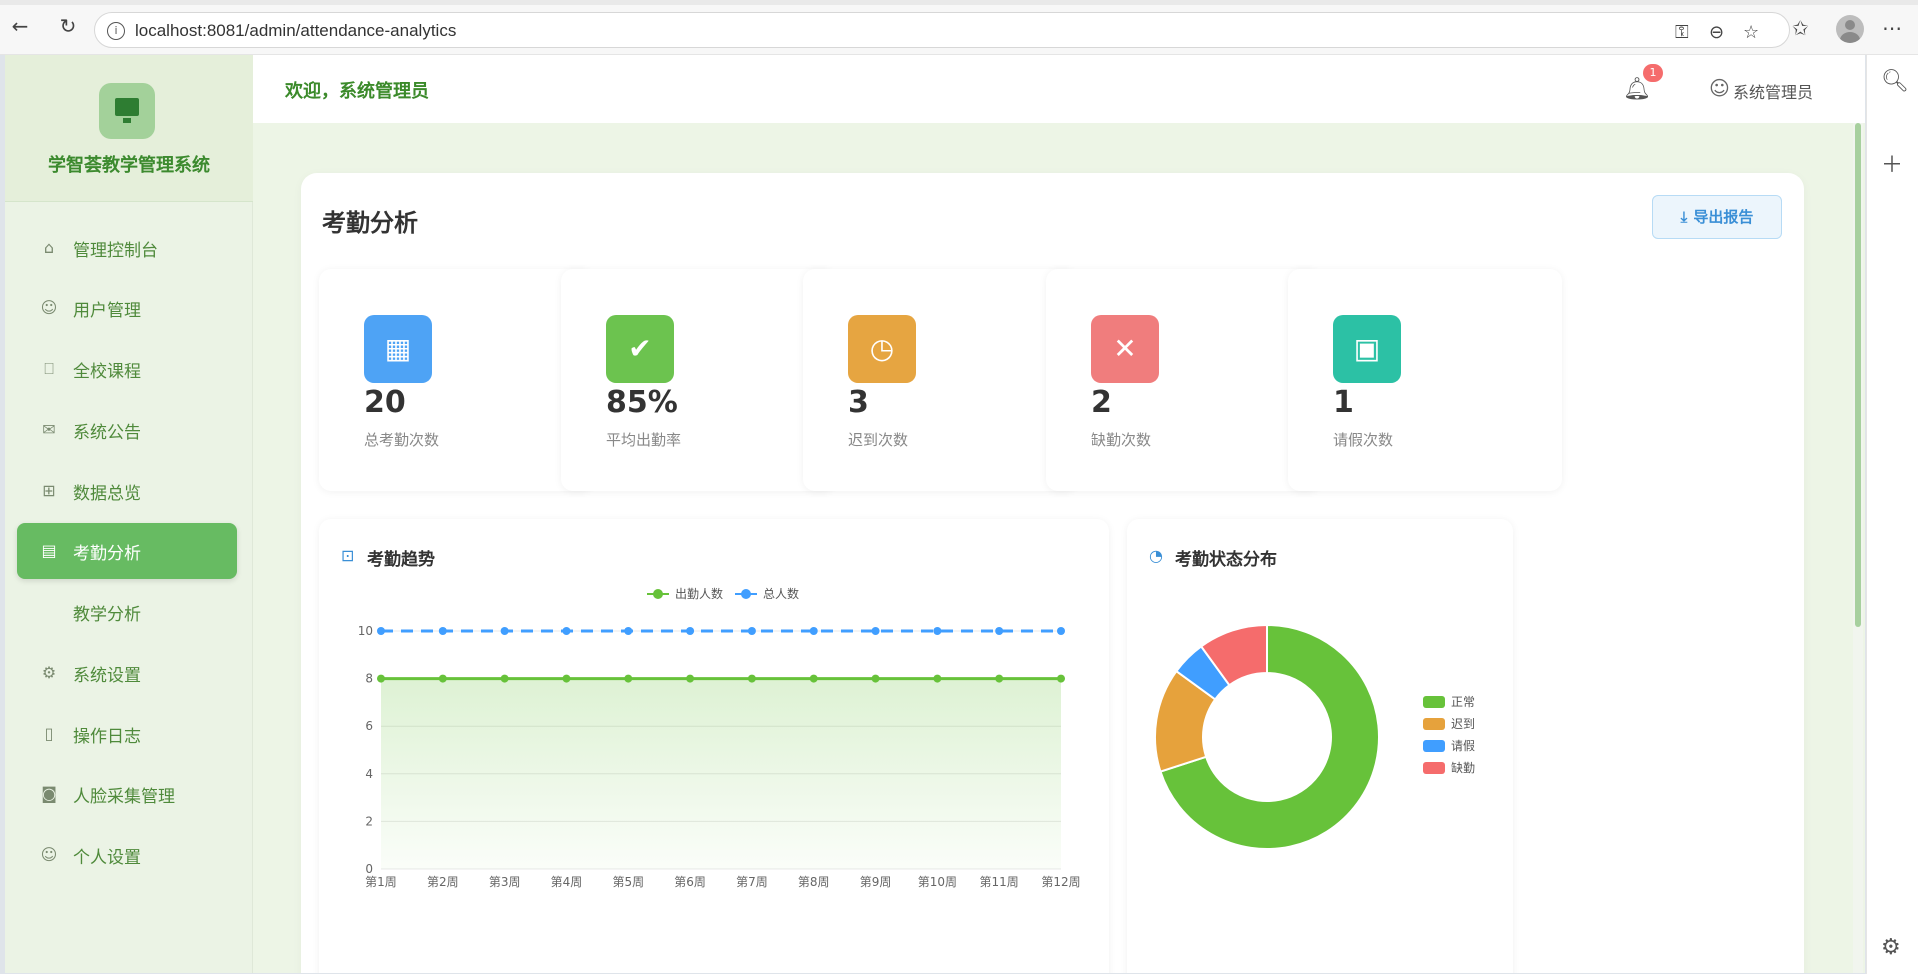 The image size is (1918, 974). I want to click on legend-label: 正常, so click(1463, 702).